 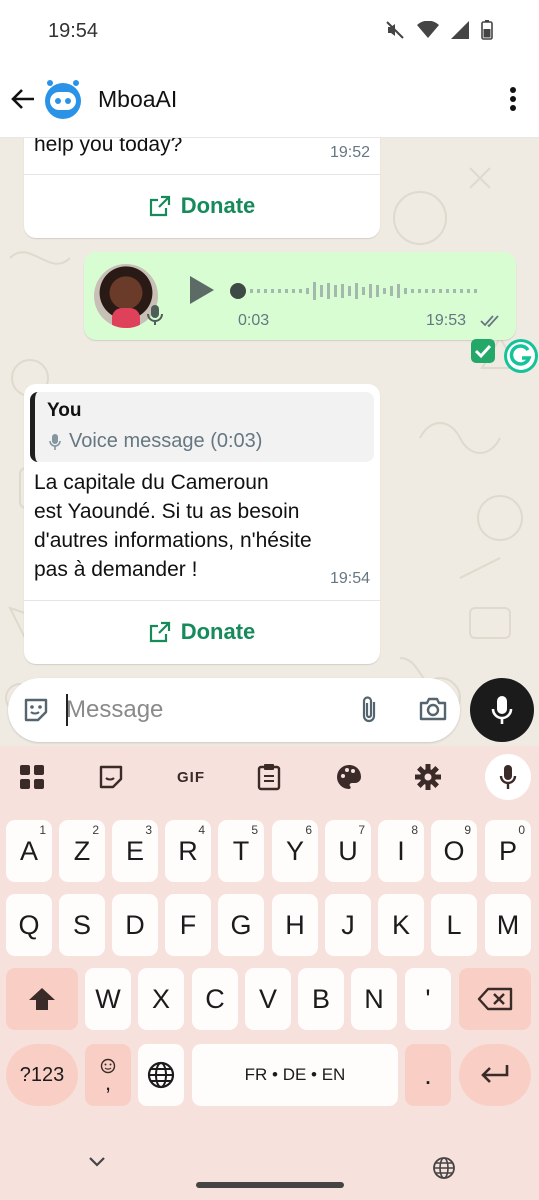 I want to click on key-label: T, so click(x=241, y=850).